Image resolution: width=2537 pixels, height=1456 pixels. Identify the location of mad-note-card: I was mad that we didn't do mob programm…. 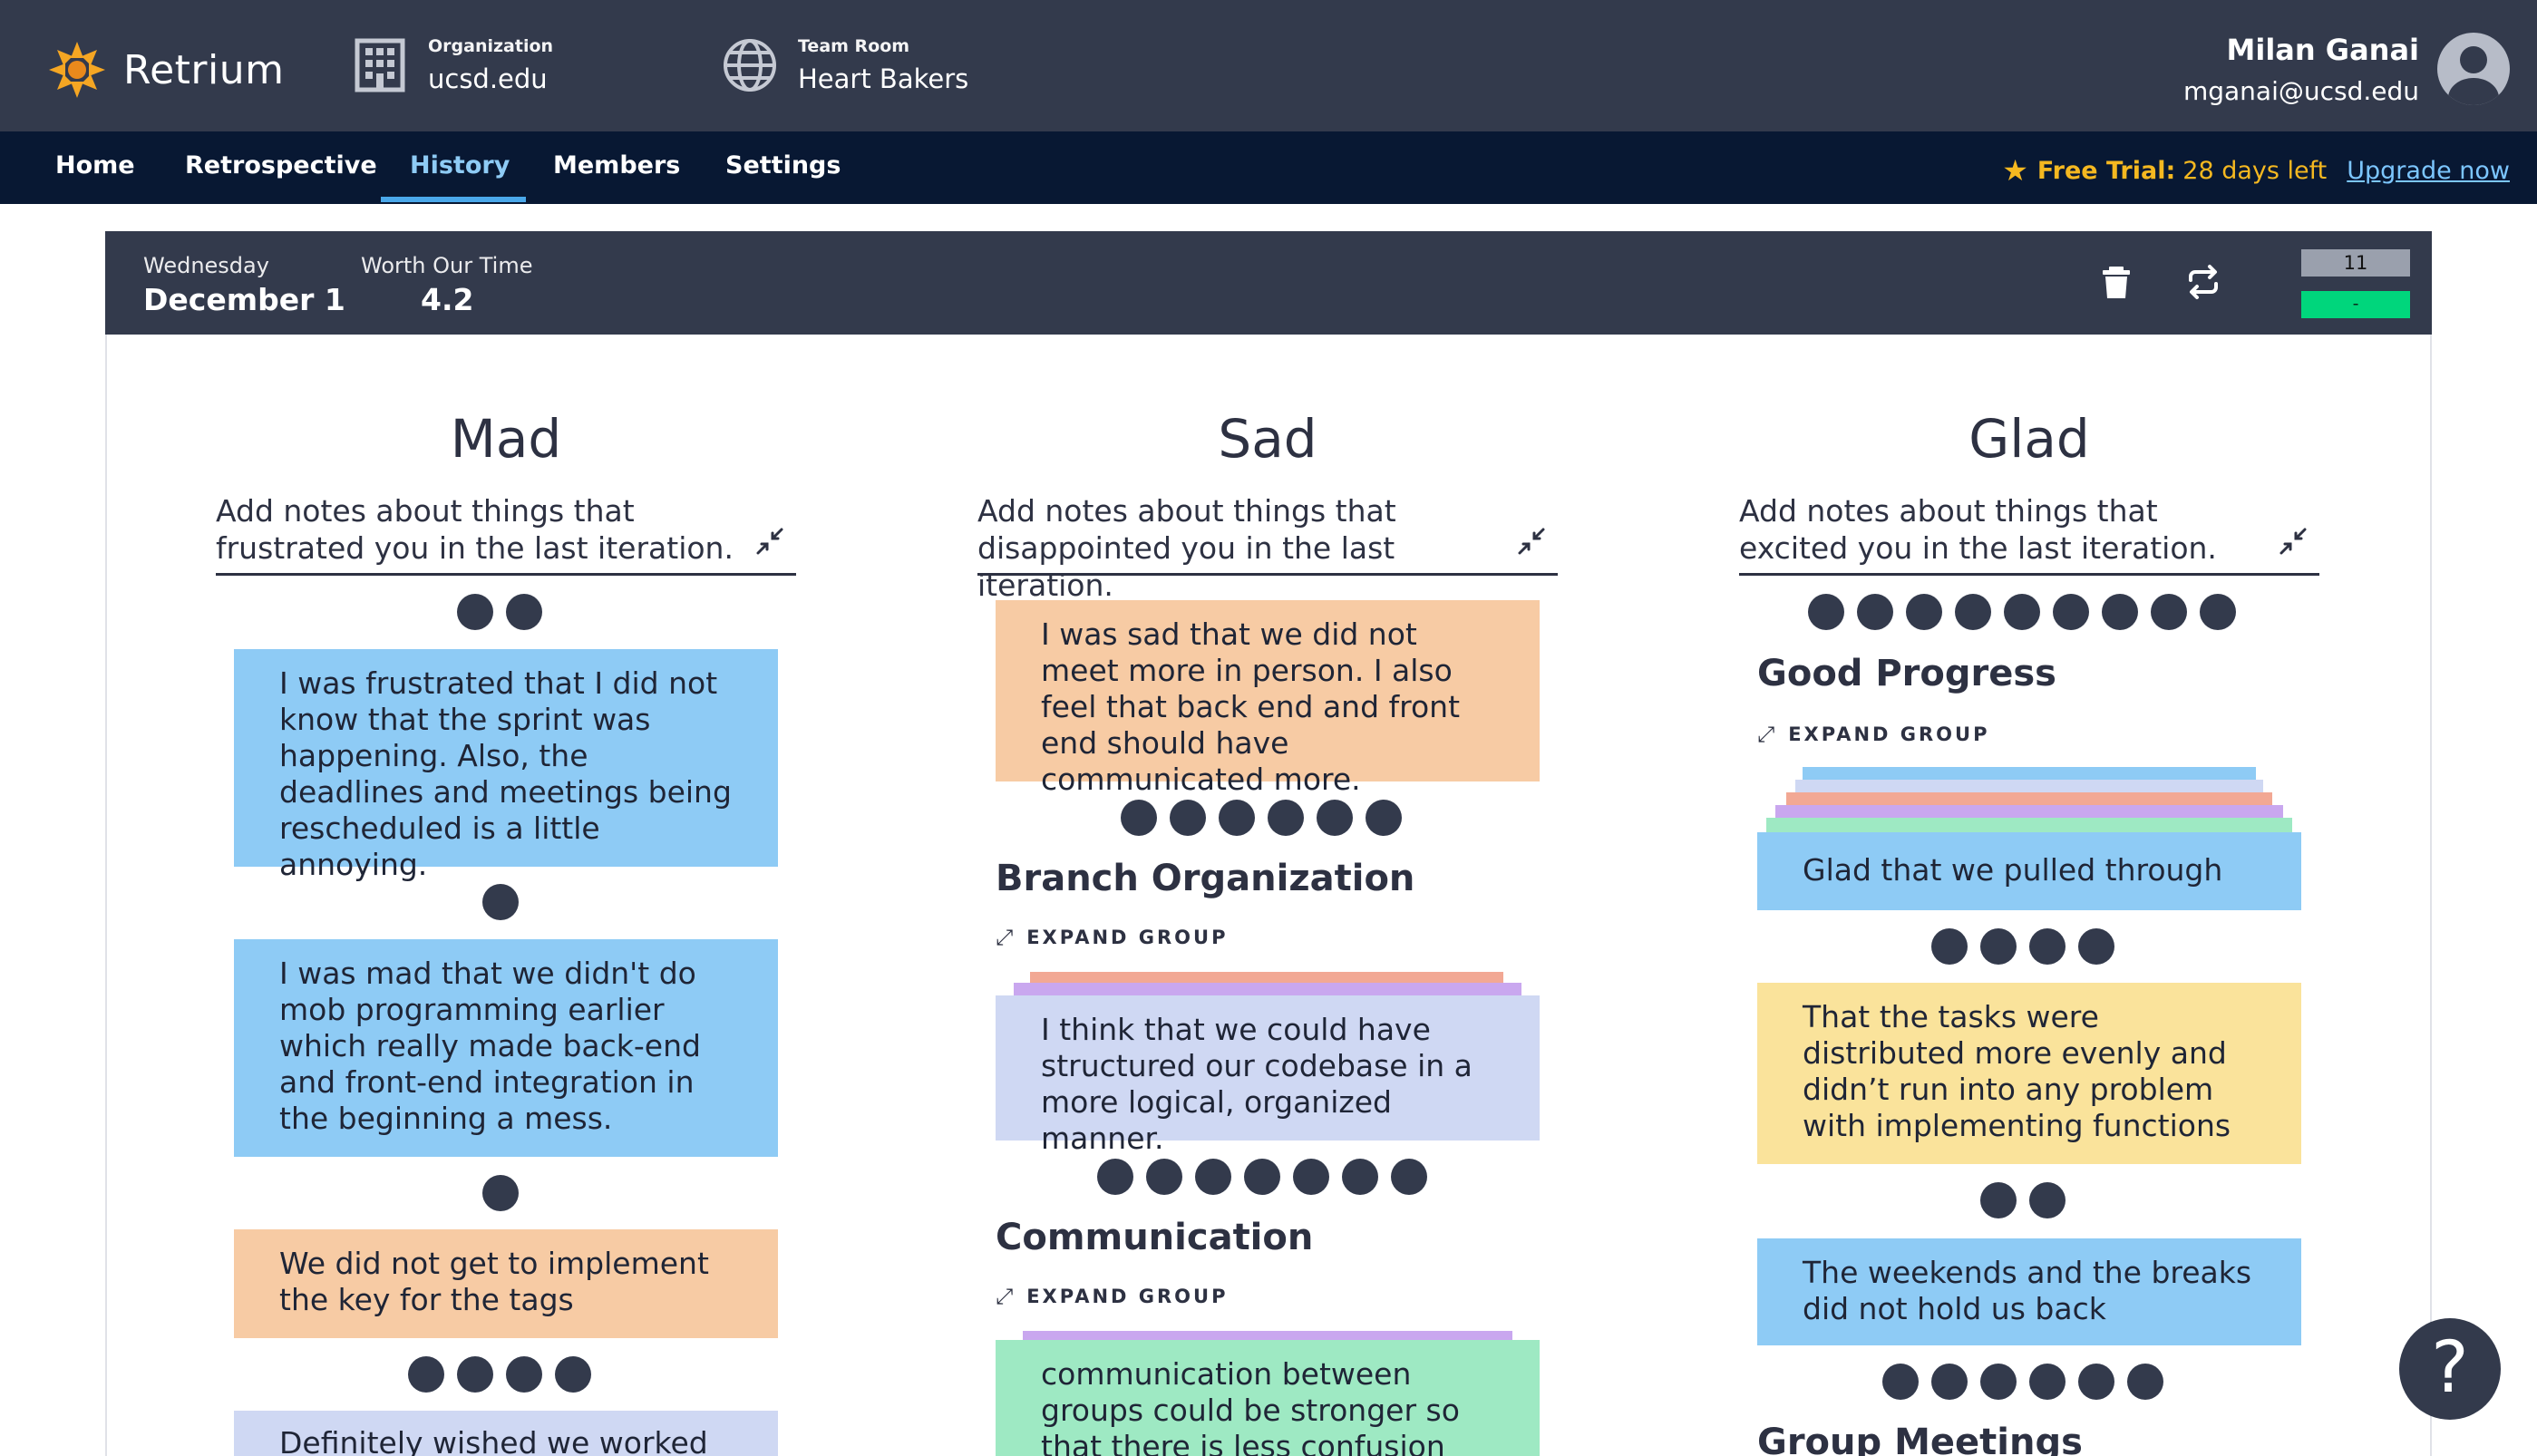
(506, 1048).